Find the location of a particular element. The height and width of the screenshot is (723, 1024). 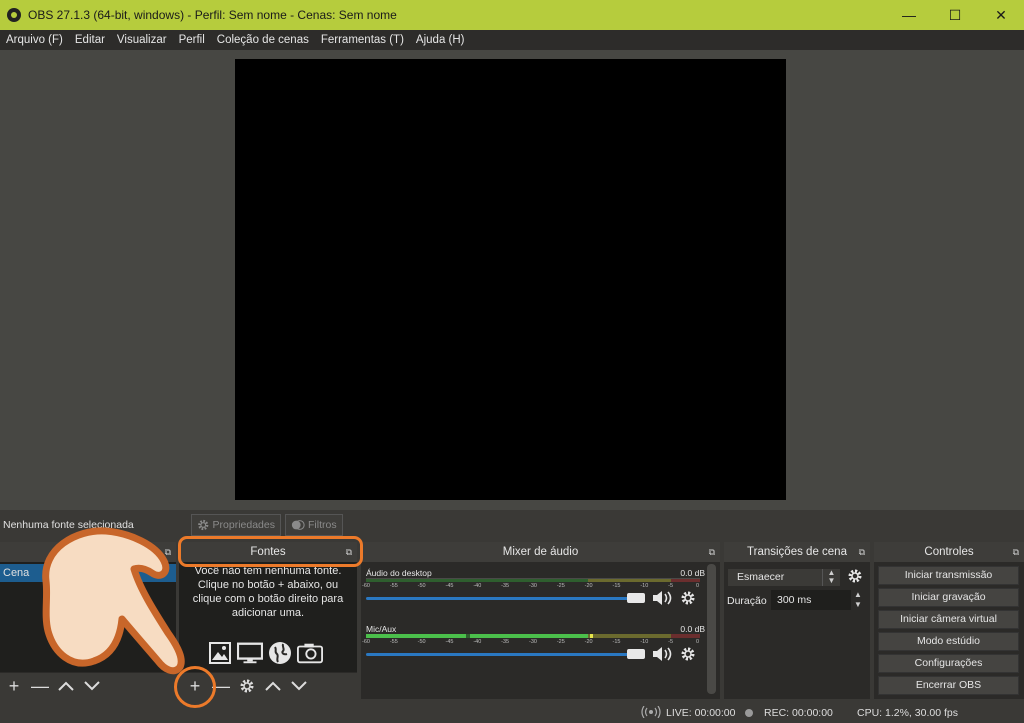

mixer-scrollbar is located at coordinates (711, 629).